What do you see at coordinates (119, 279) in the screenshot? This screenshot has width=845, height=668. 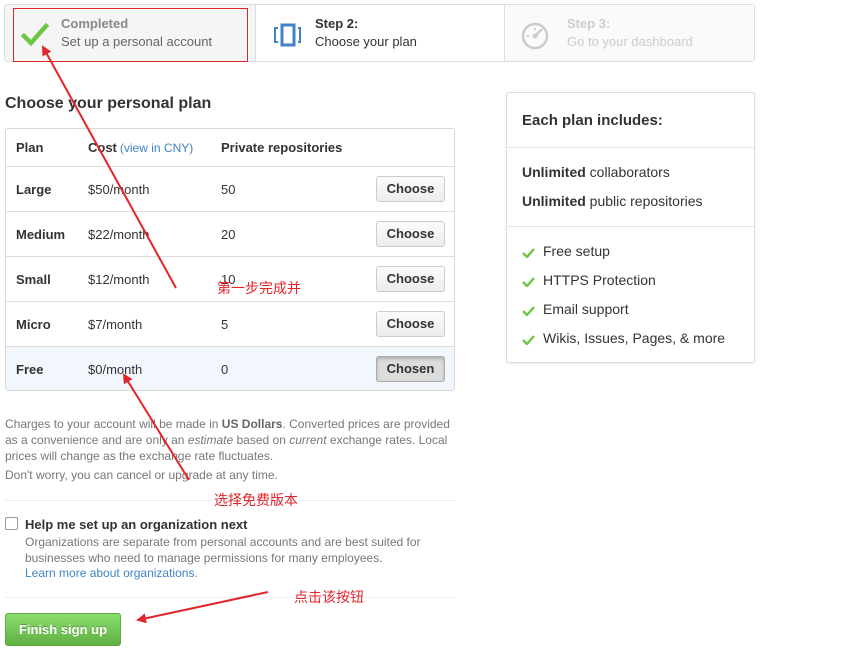 I see `plan-cost: $12/month` at bounding box center [119, 279].